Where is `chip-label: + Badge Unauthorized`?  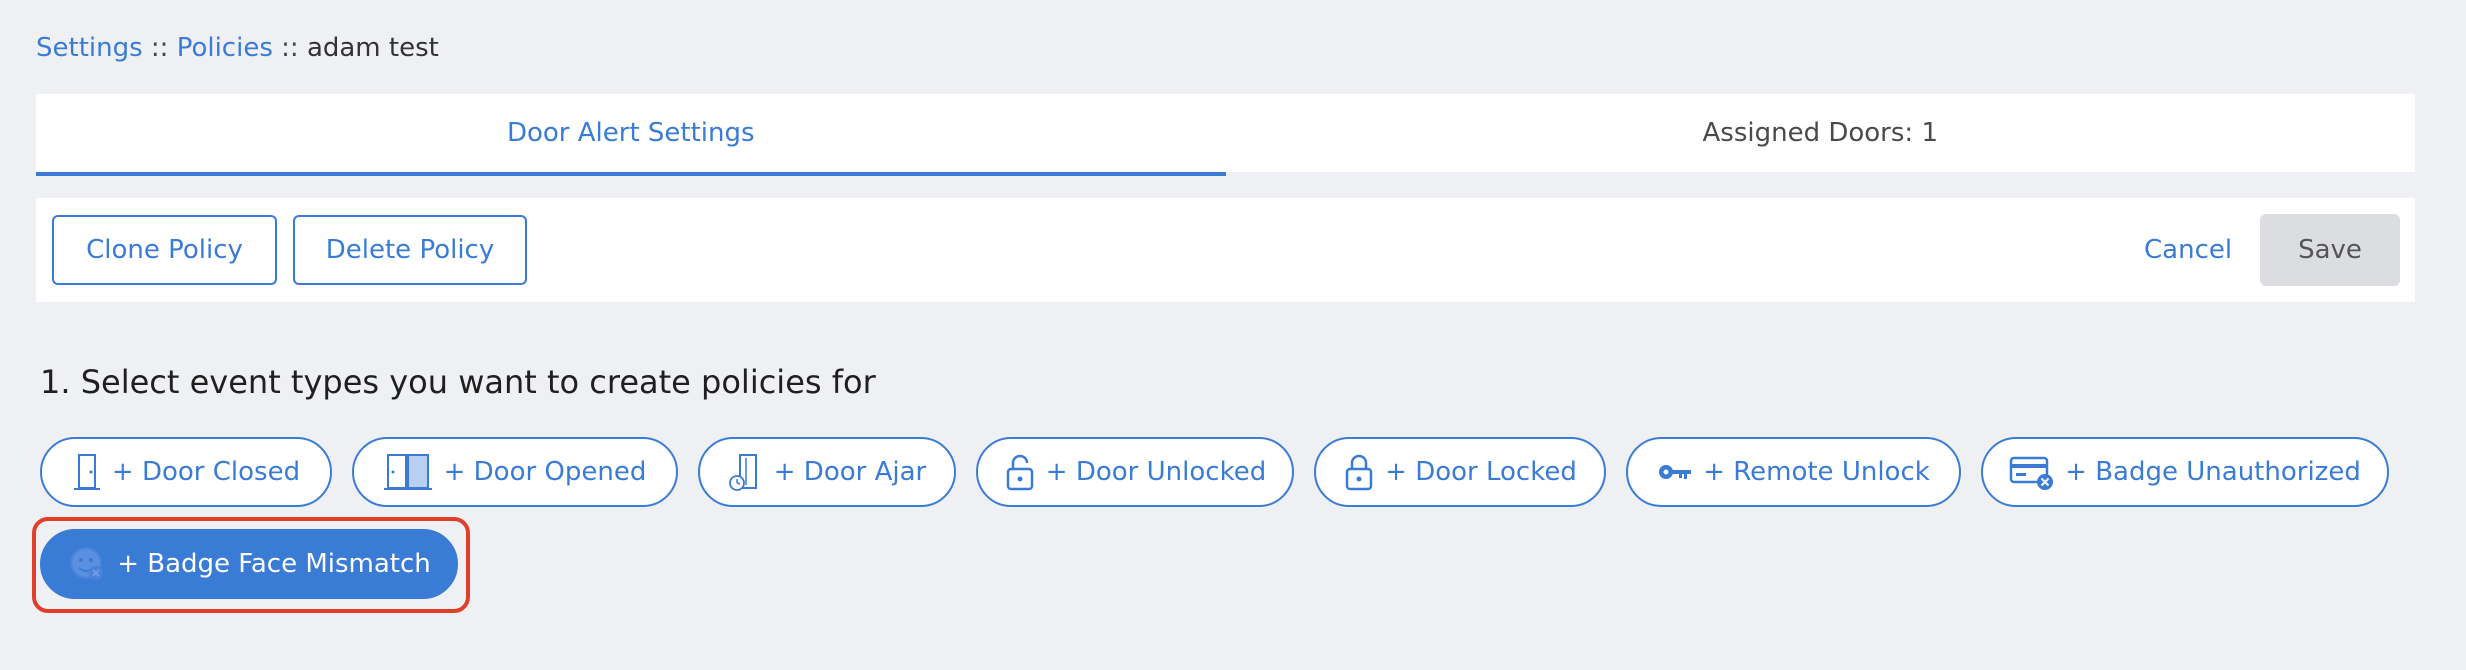
chip-label: + Badge Unauthorized is located at coordinates (2213, 472).